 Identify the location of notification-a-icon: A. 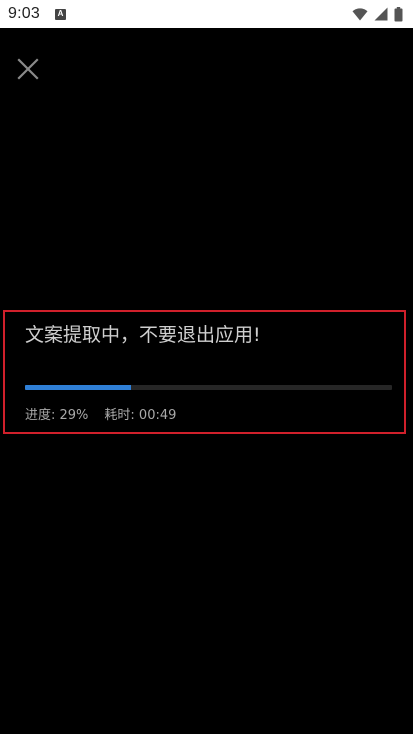
(60, 14).